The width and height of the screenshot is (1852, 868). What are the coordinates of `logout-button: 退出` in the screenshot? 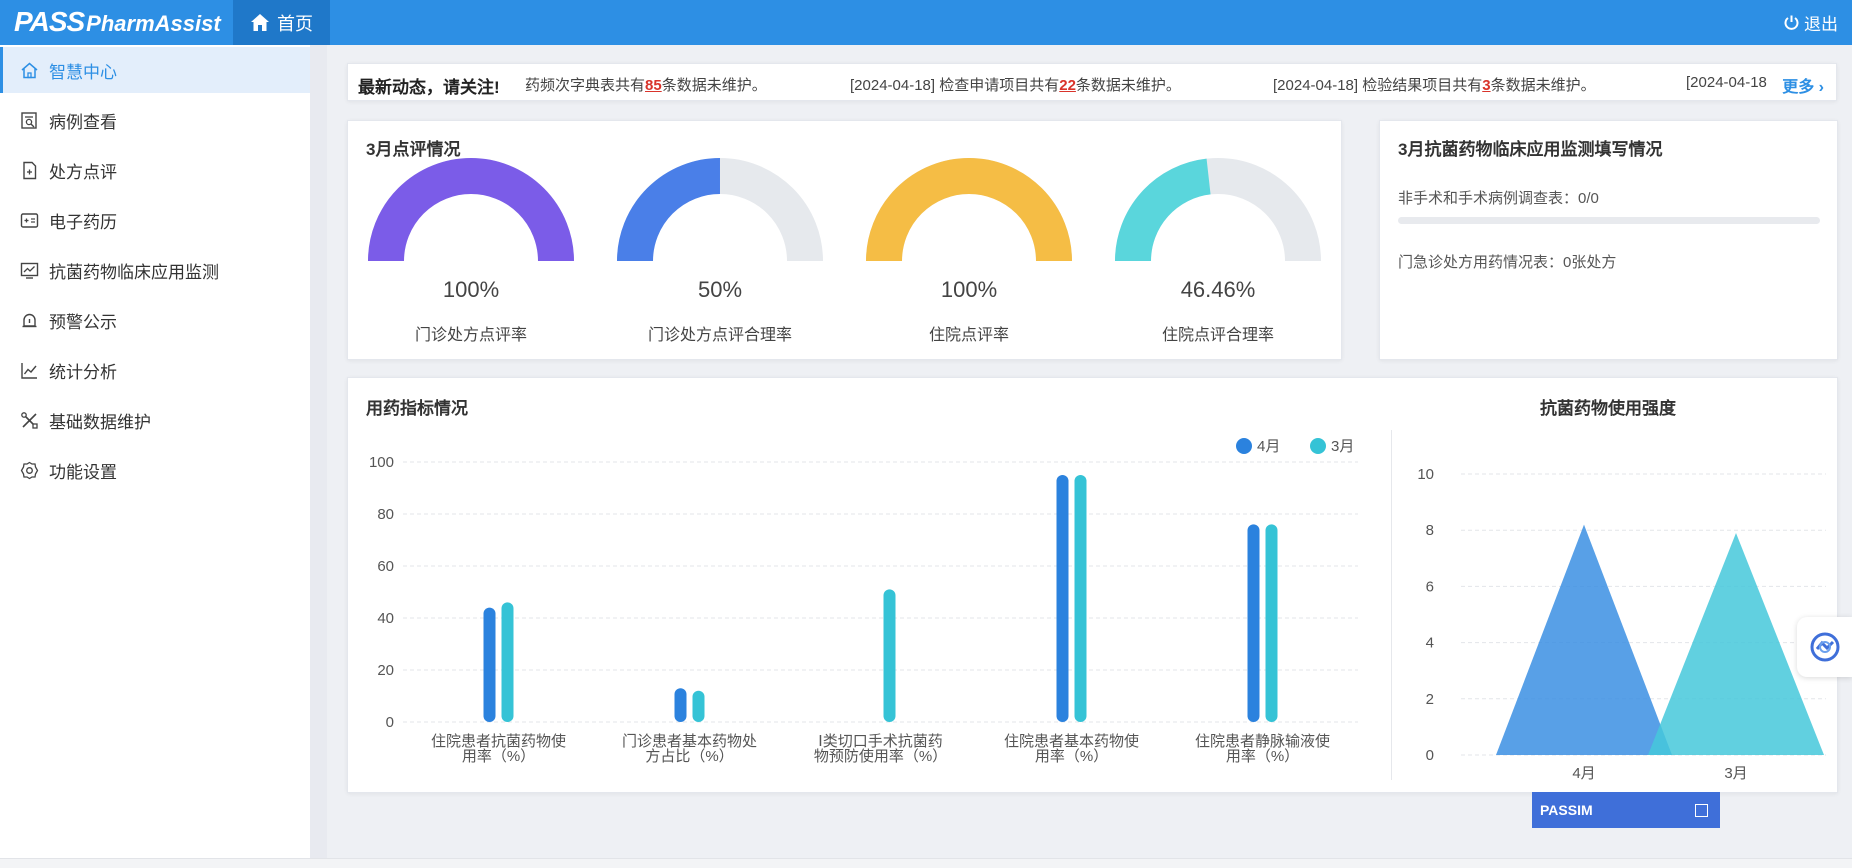 It's located at (1810, 22).